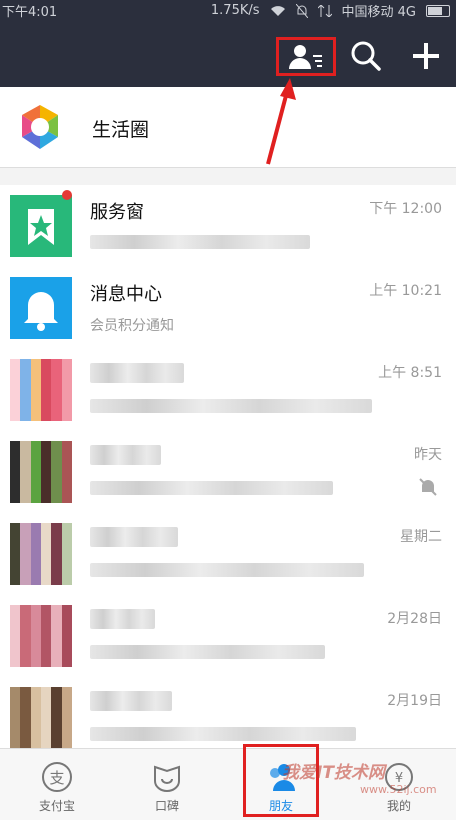  I want to click on koubei-icon, so click(167, 778).